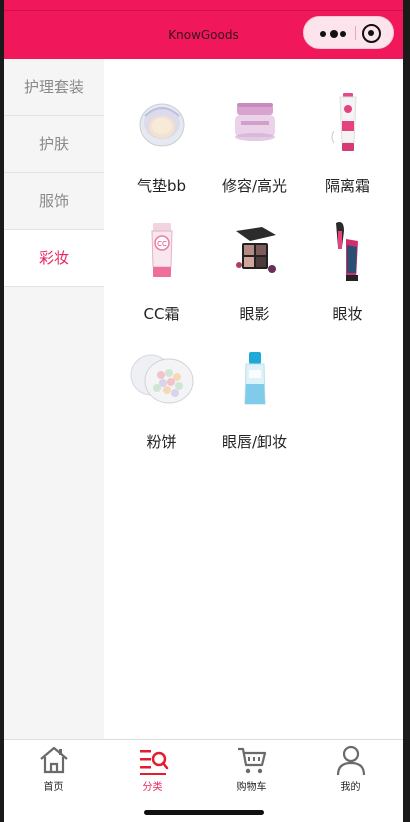 The image size is (410, 822). Describe the element at coordinates (347, 314) in the screenshot. I see `product-label: 眼妆` at that location.